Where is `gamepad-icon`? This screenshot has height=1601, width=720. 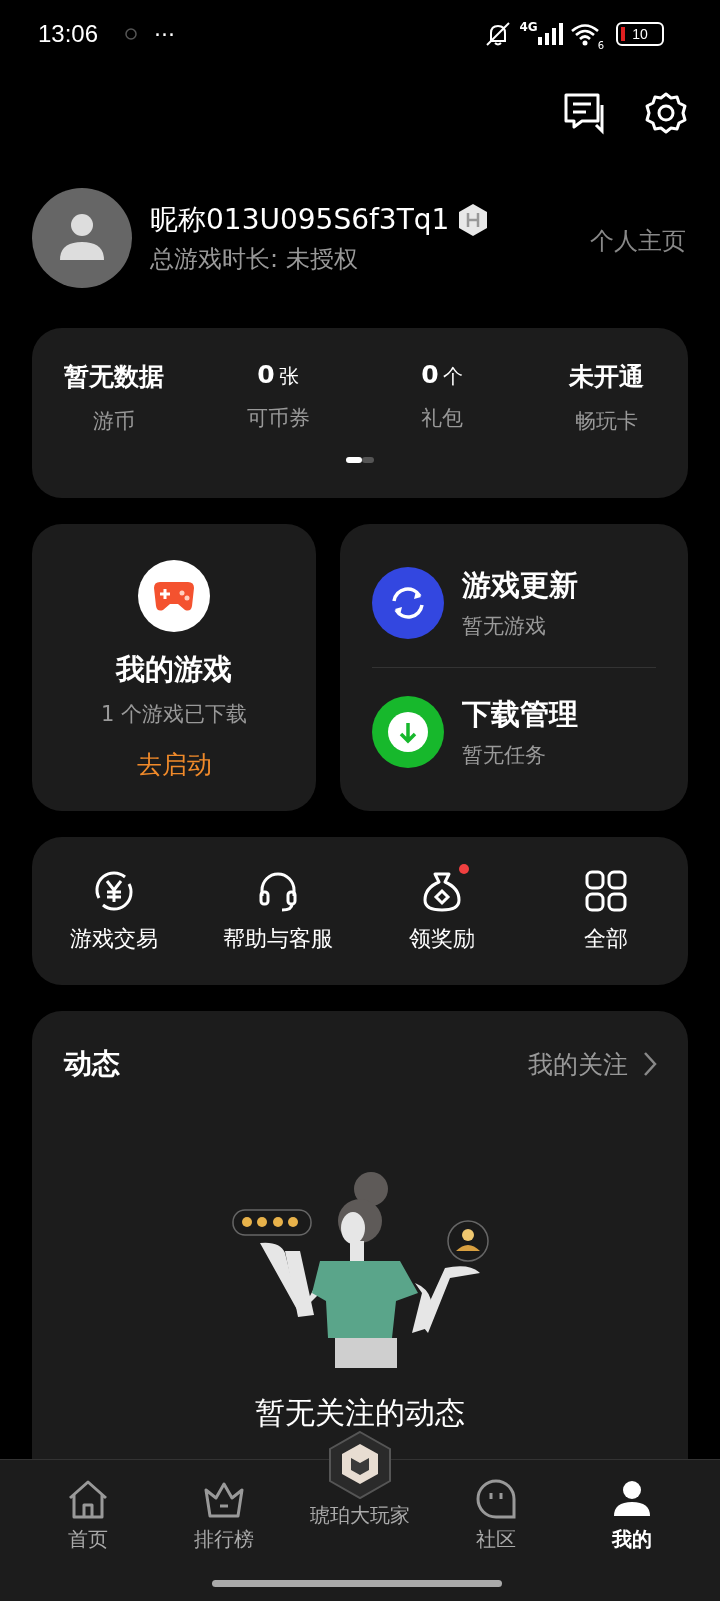
gamepad-icon is located at coordinates (174, 595).